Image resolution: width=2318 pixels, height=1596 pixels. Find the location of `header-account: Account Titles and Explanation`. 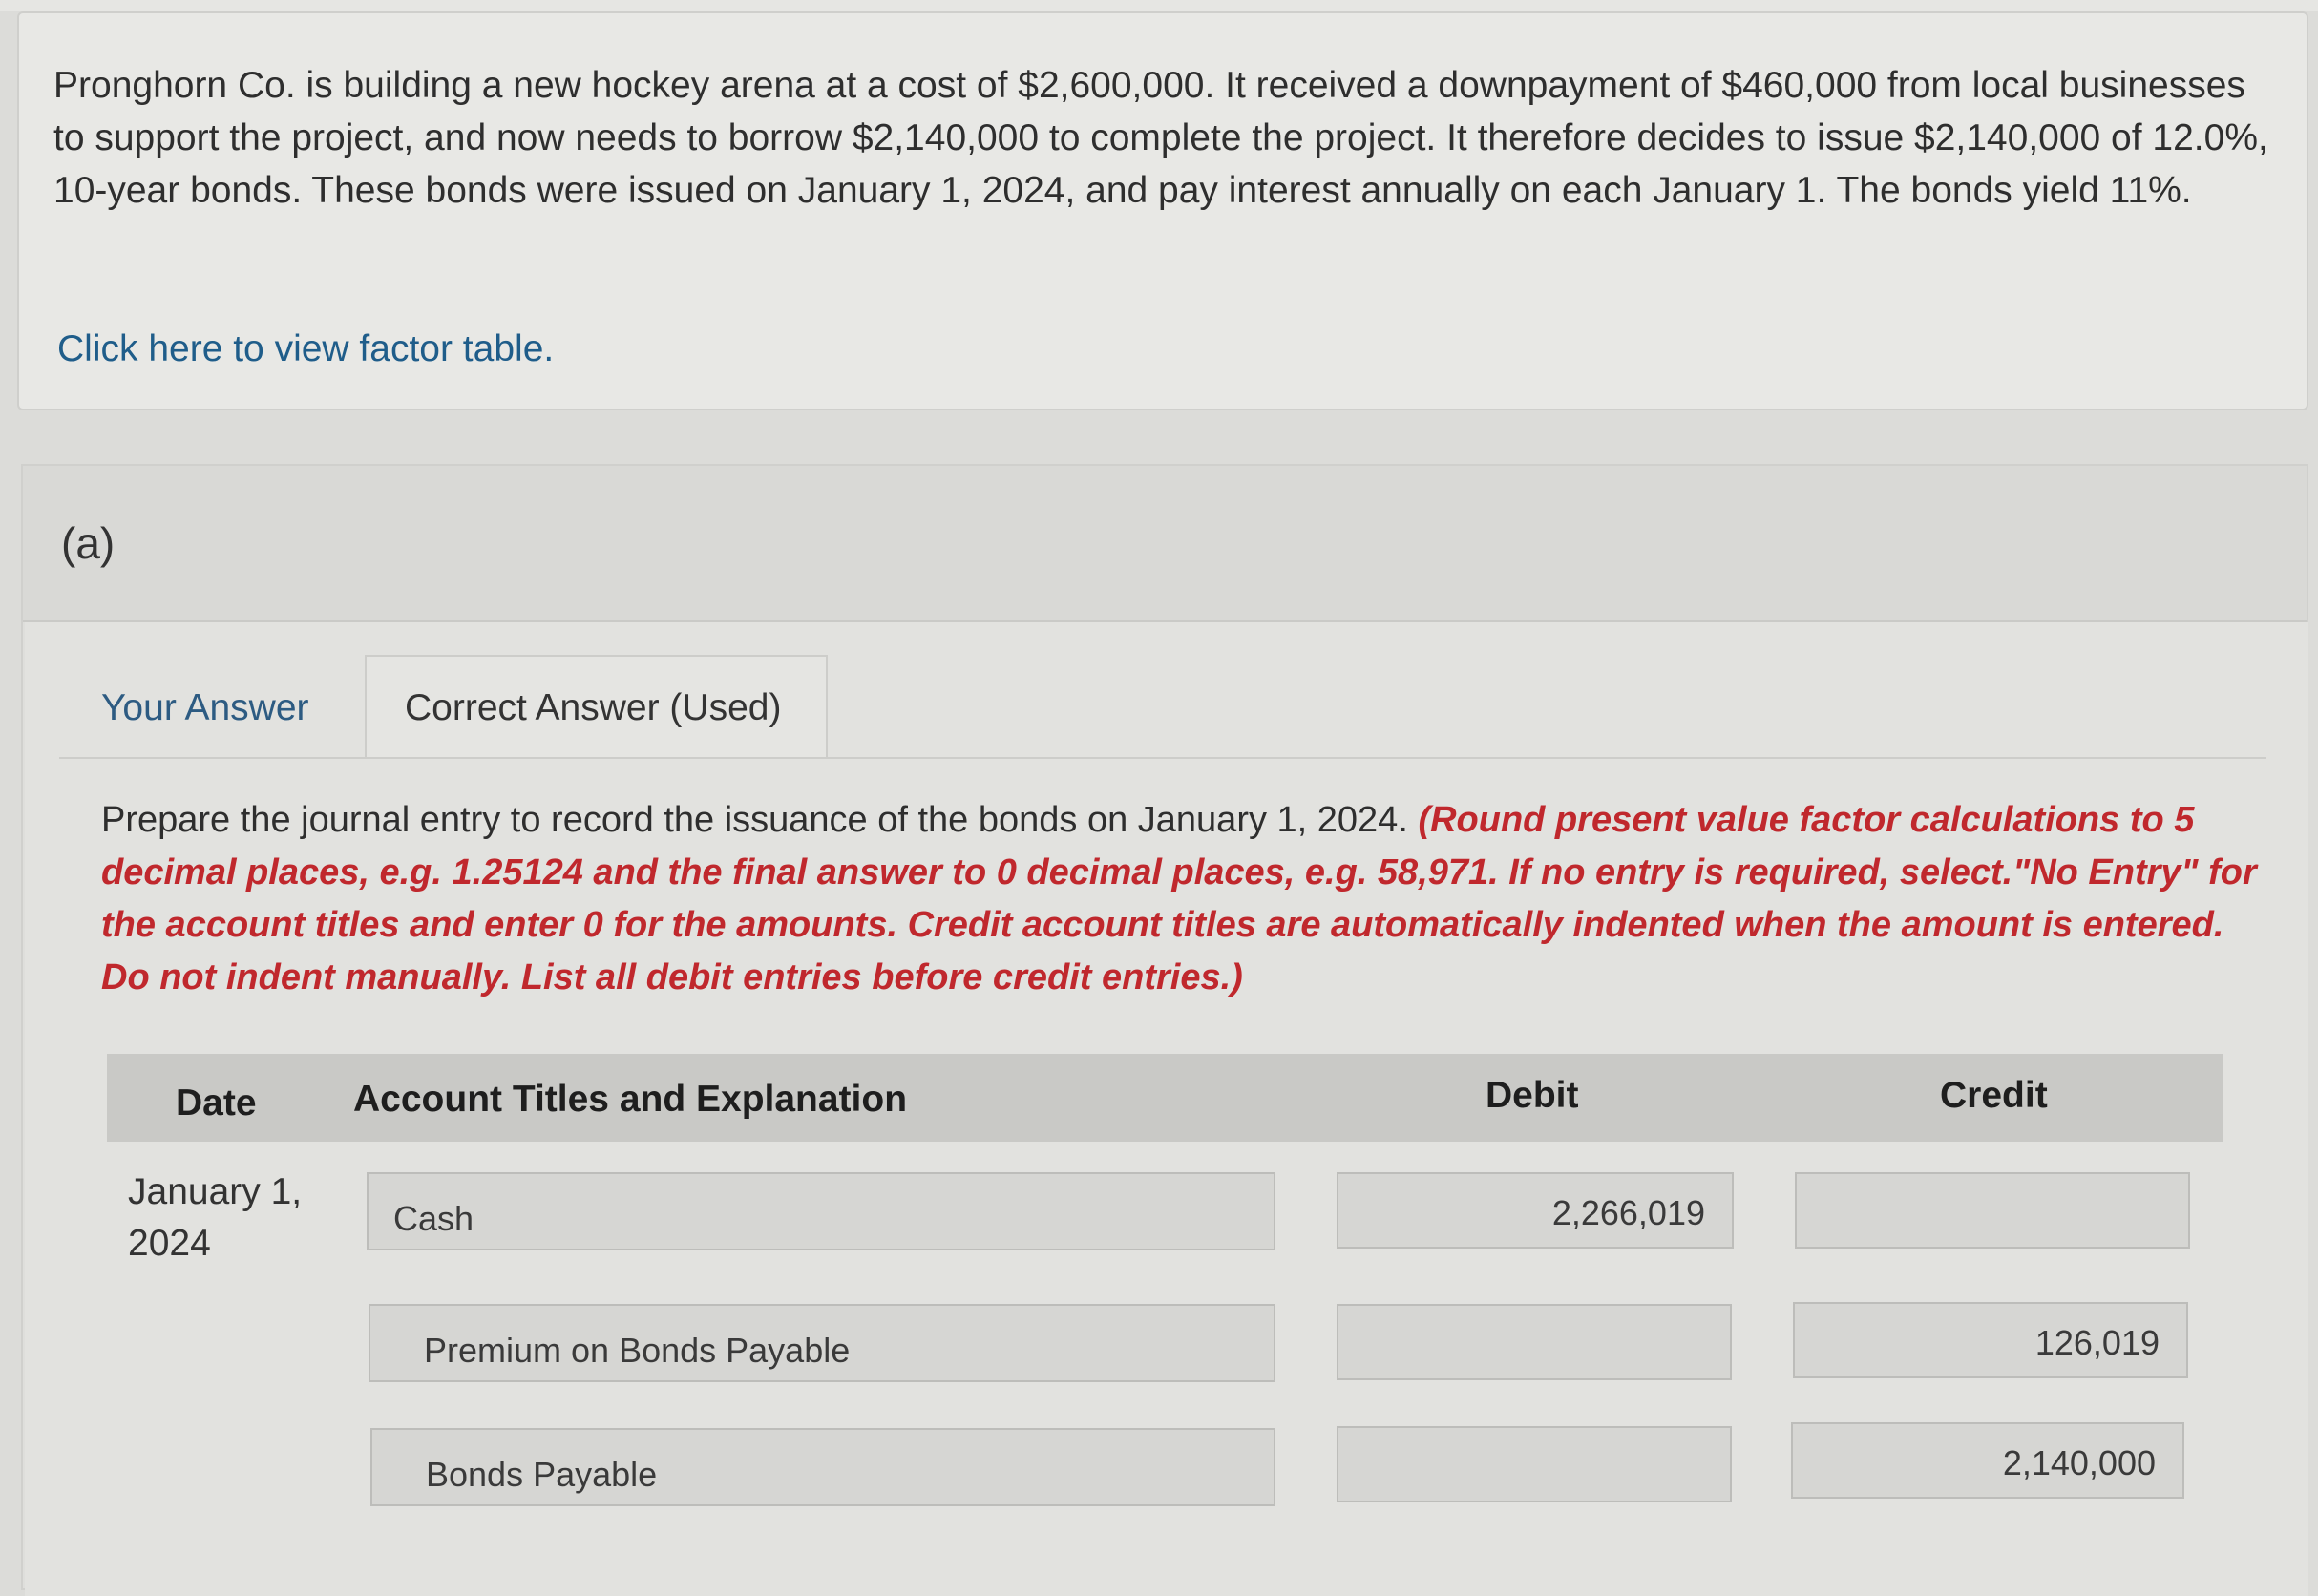

header-account: Account Titles and Explanation is located at coordinates (630, 1099).